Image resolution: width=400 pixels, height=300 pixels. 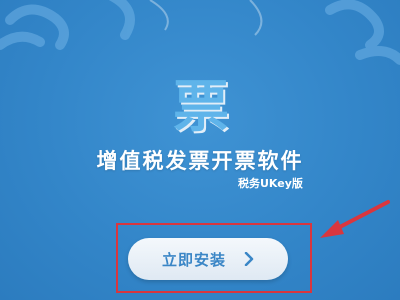 I want to click on install-button-label: 立即安装, so click(x=193, y=259).